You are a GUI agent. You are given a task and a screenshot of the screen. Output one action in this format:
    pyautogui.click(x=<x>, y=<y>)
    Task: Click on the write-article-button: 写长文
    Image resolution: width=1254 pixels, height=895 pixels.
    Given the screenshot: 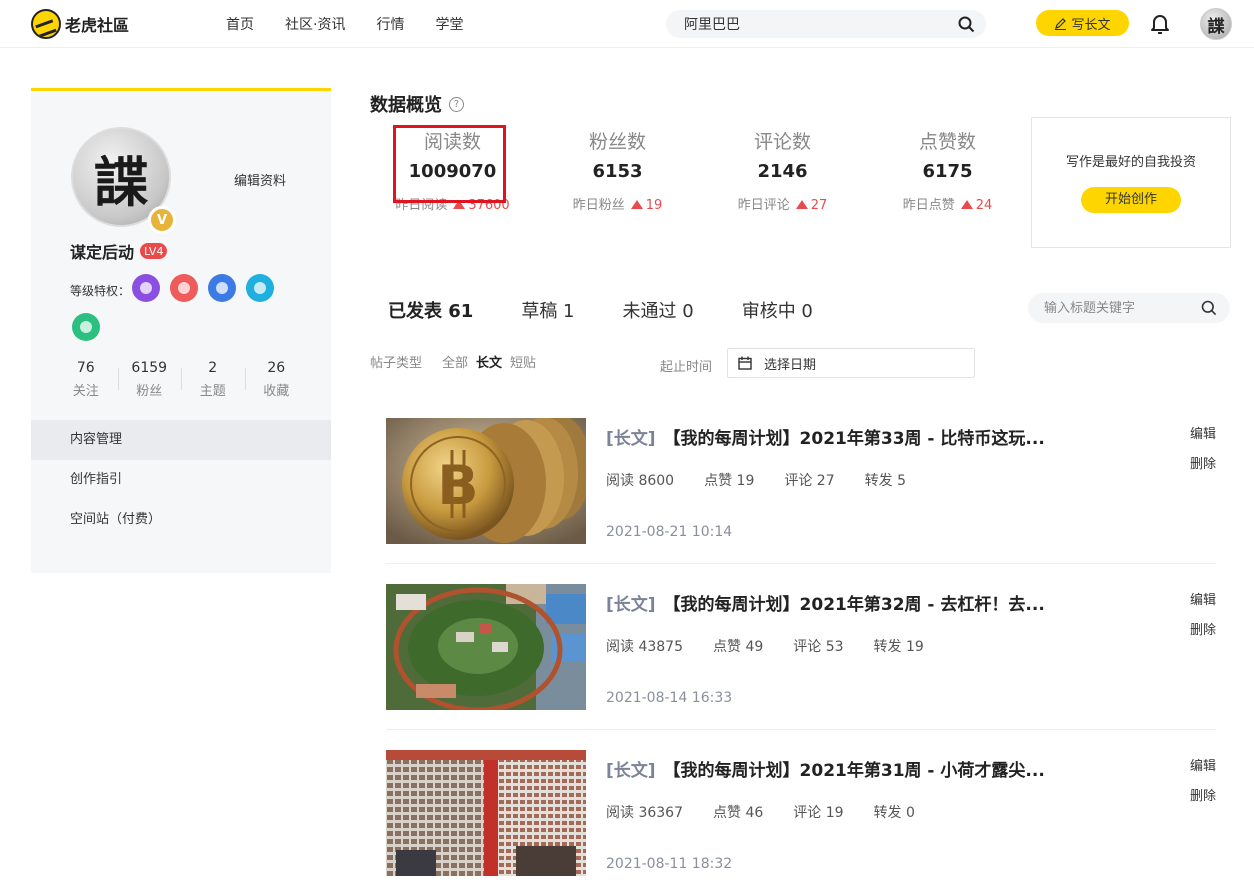 What is the action you would take?
    pyautogui.click(x=1082, y=23)
    